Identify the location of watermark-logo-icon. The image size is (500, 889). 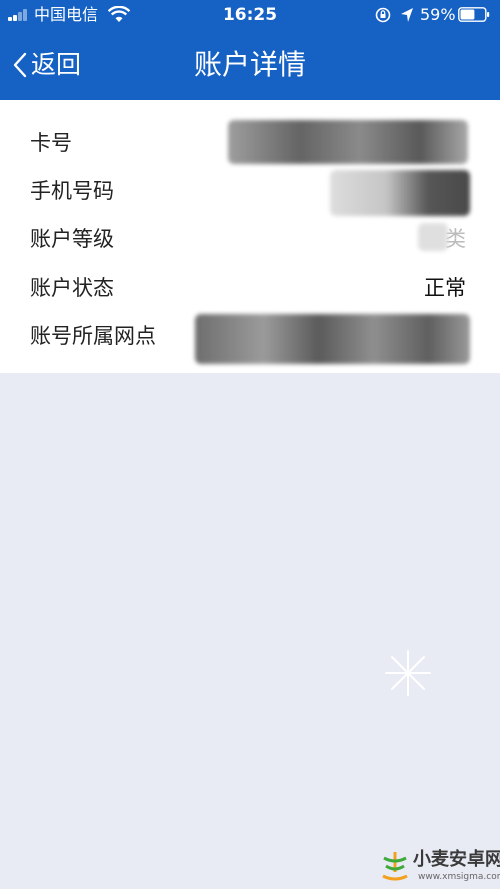
(395, 866).